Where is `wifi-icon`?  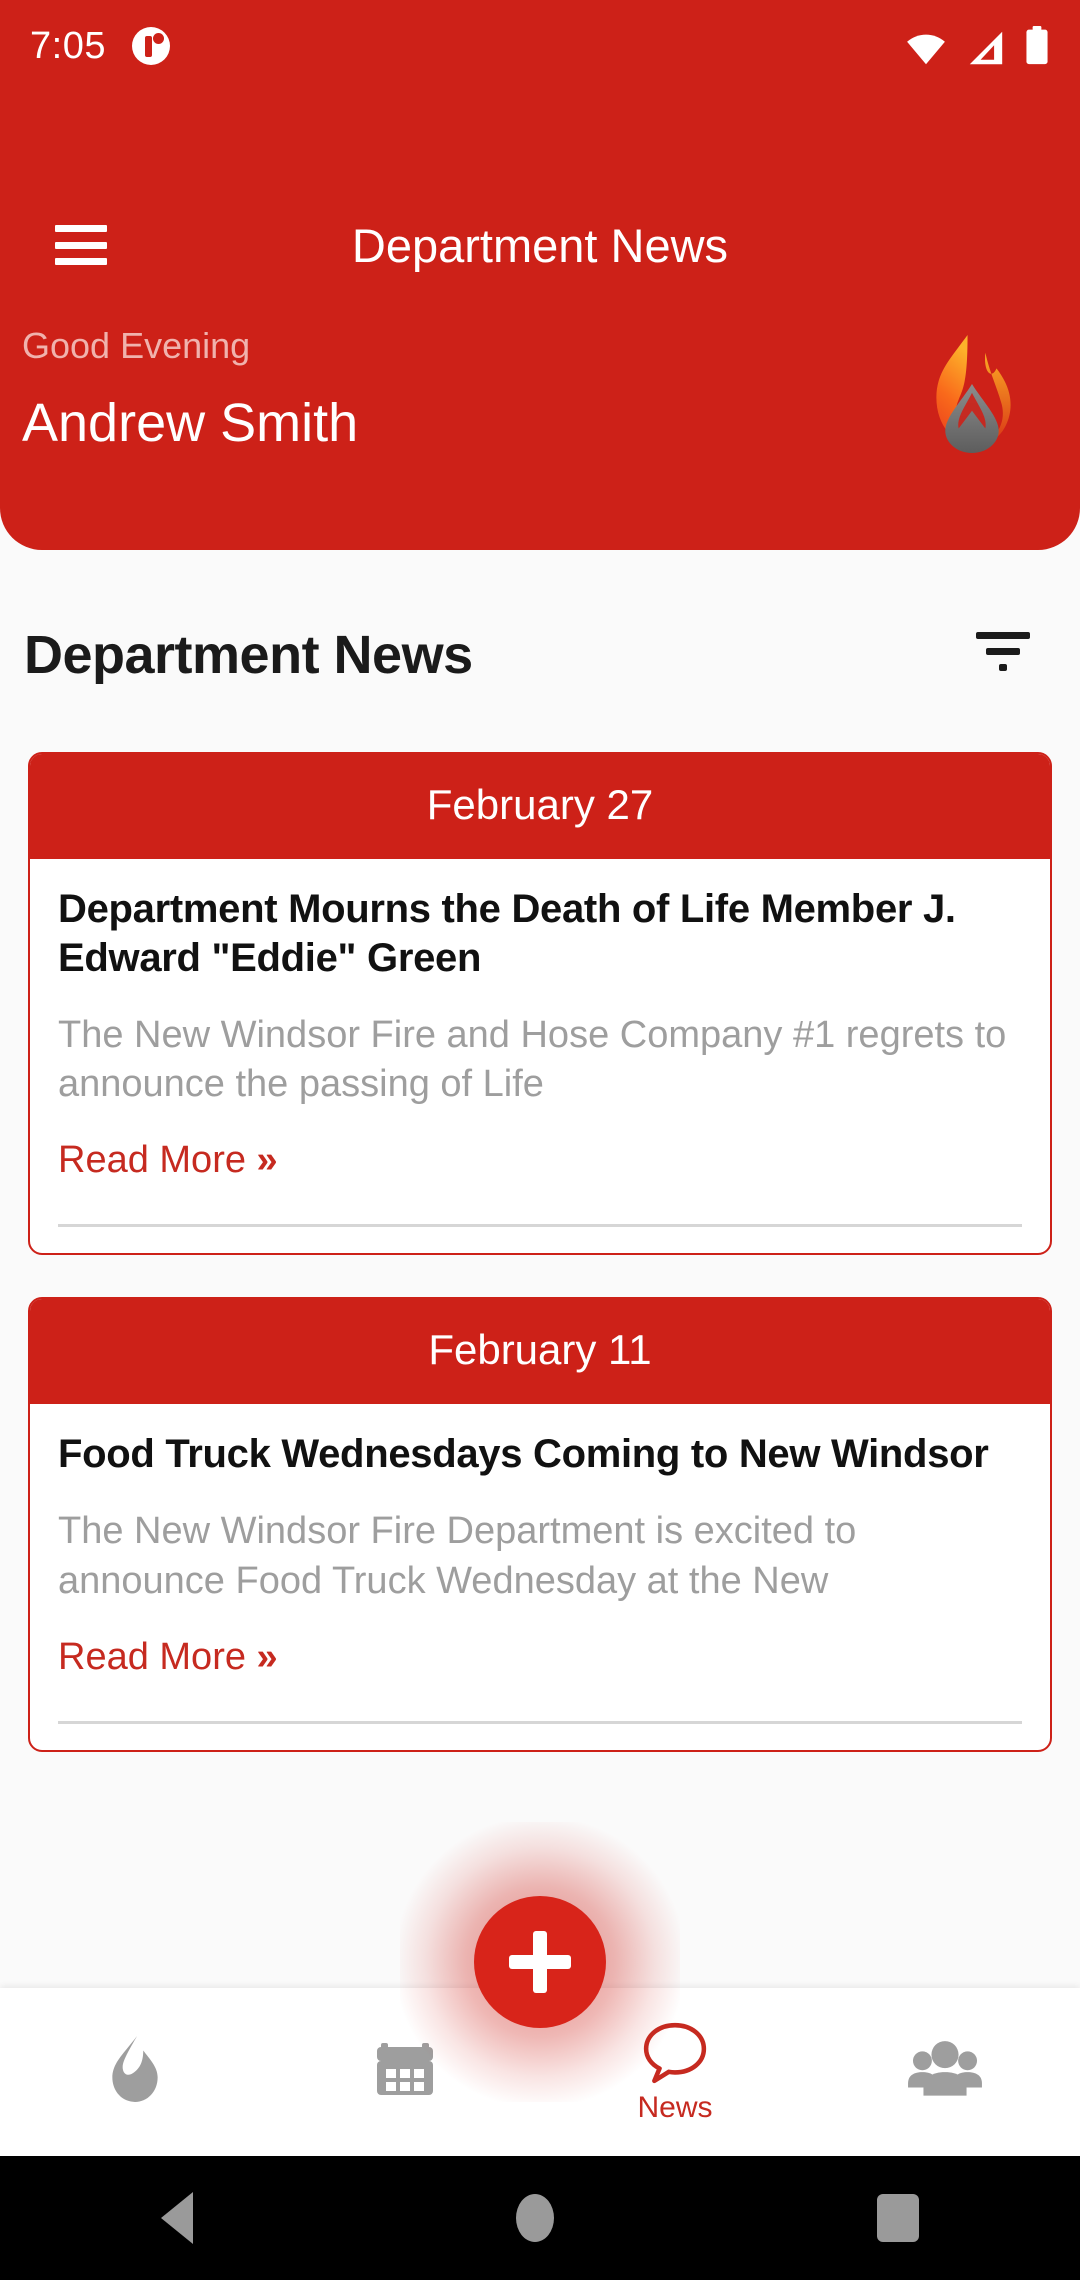 wifi-icon is located at coordinates (926, 49).